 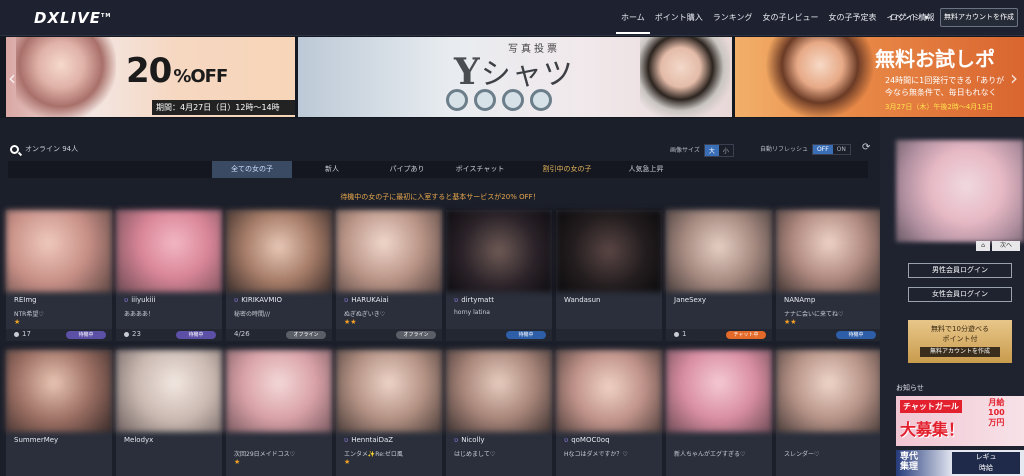 I want to click on tab-all: 全ての女の子, so click(x=252, y=169).